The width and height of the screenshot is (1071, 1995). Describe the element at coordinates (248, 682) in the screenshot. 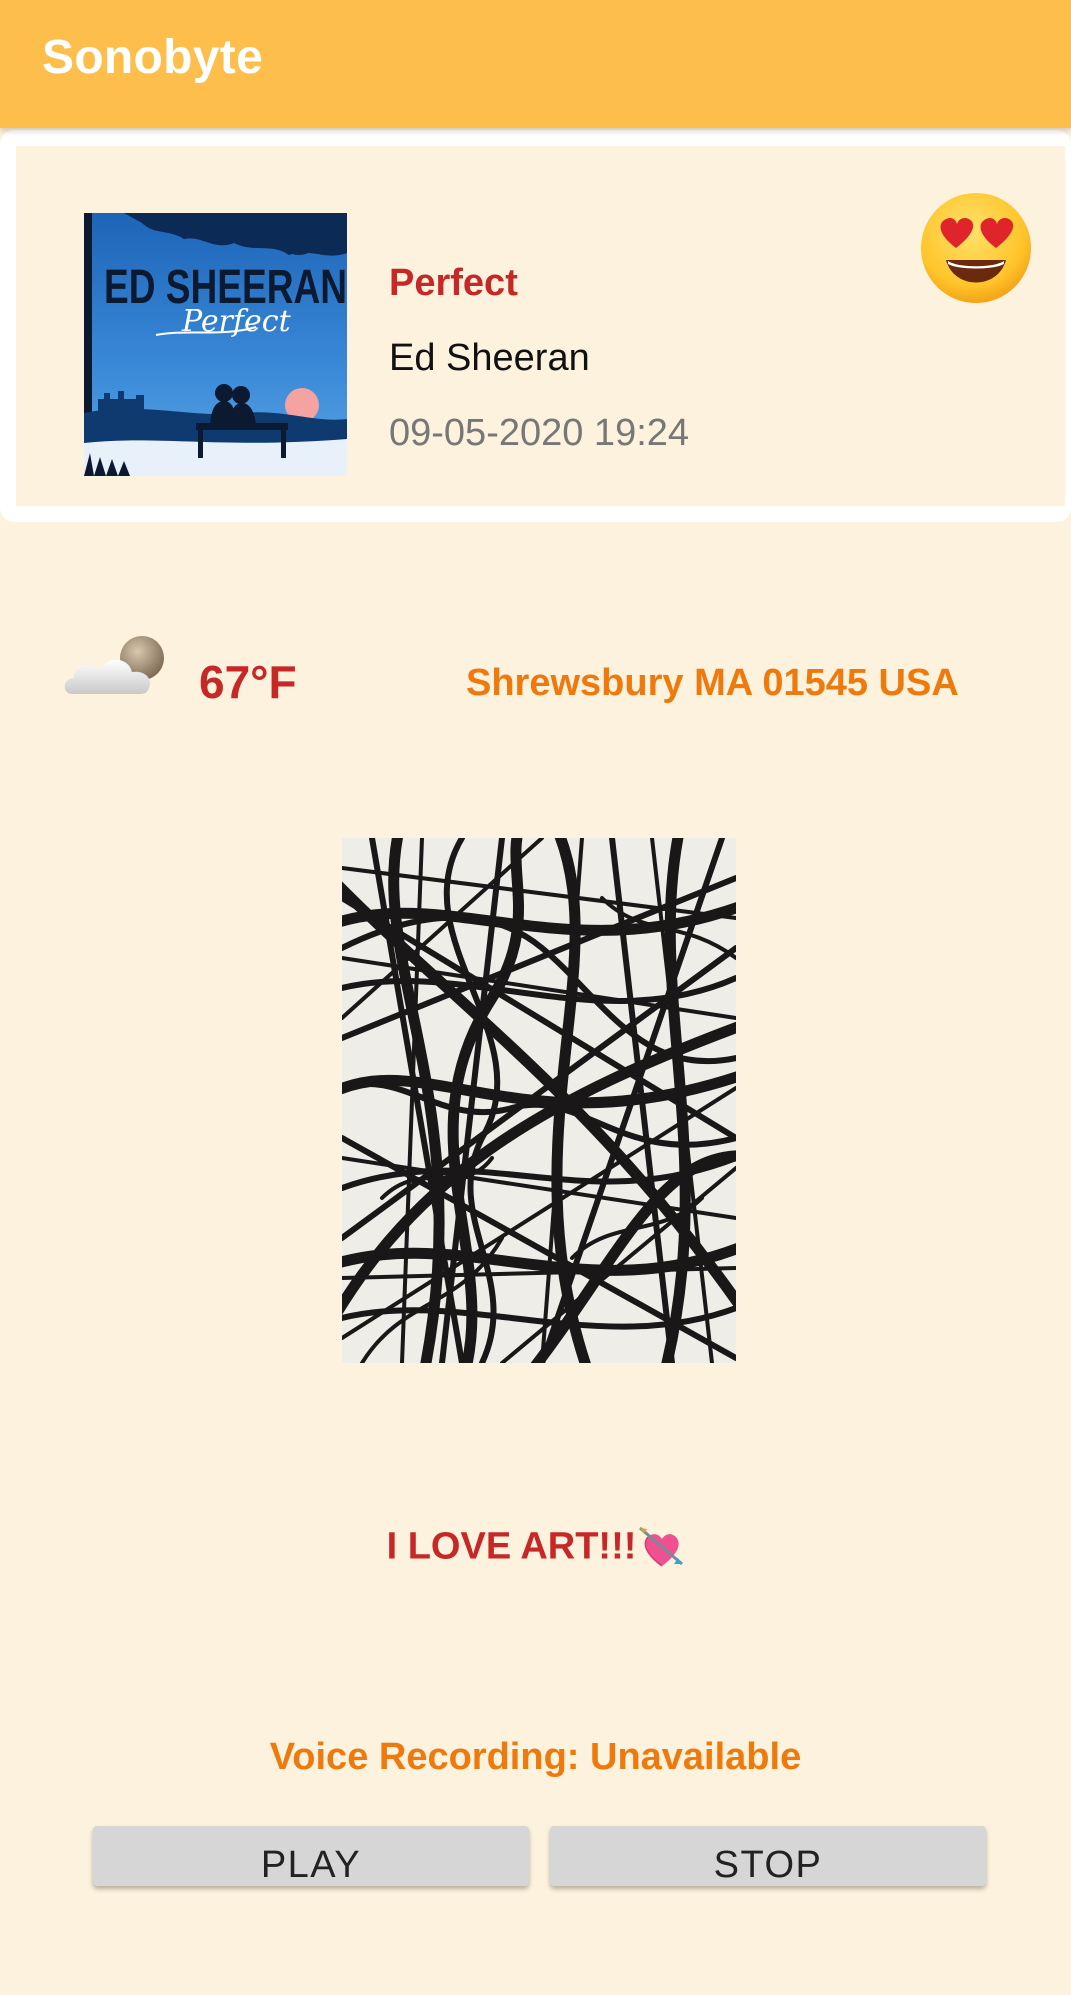

I see `temperature: 67°F` at that location.